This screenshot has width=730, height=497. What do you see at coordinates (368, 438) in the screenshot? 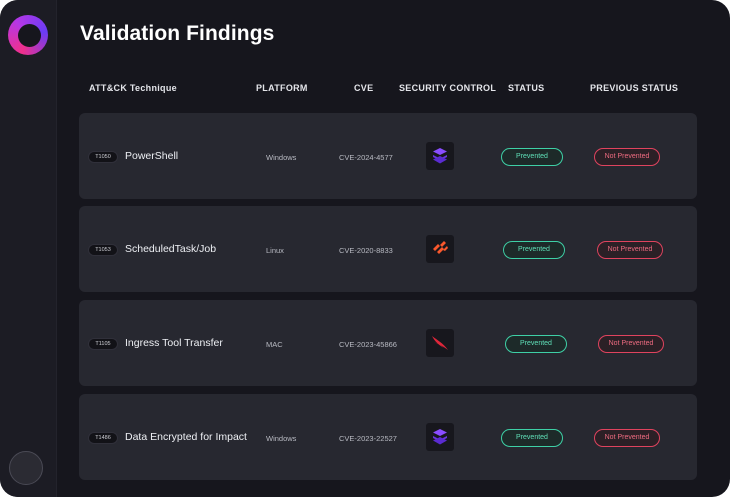
I see `cve-value: CVE-2023-22527` at bounding box center [368, 438].